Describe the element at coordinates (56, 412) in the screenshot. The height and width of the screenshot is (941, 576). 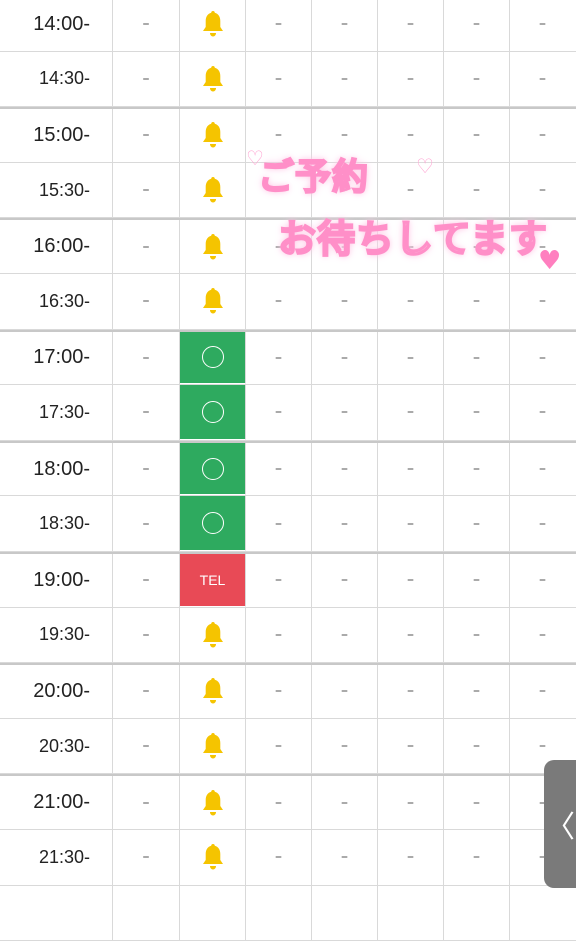
I see `time-label: 17:30-` at that location.